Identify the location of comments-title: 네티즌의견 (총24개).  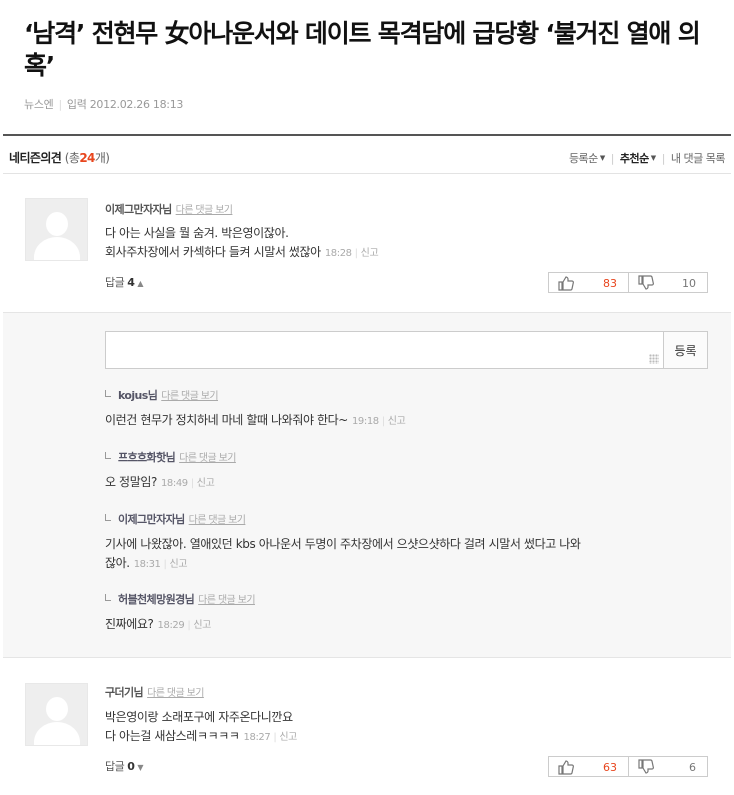
(59, 157).